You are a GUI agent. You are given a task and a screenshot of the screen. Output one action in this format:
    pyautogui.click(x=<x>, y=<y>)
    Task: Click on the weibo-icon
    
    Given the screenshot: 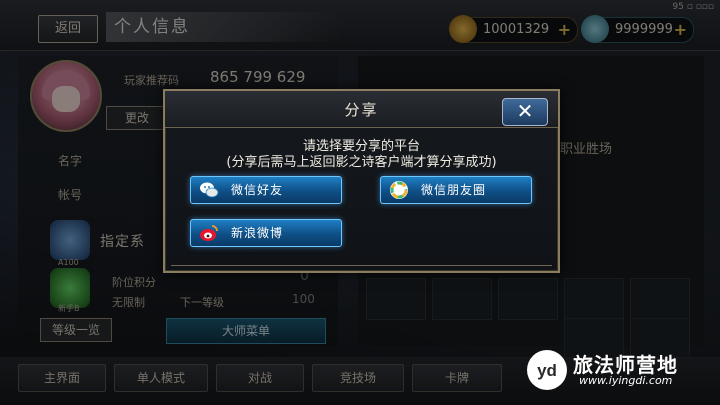 What is the action you would take?
    pyautogui.click(x=209, y=233)
    